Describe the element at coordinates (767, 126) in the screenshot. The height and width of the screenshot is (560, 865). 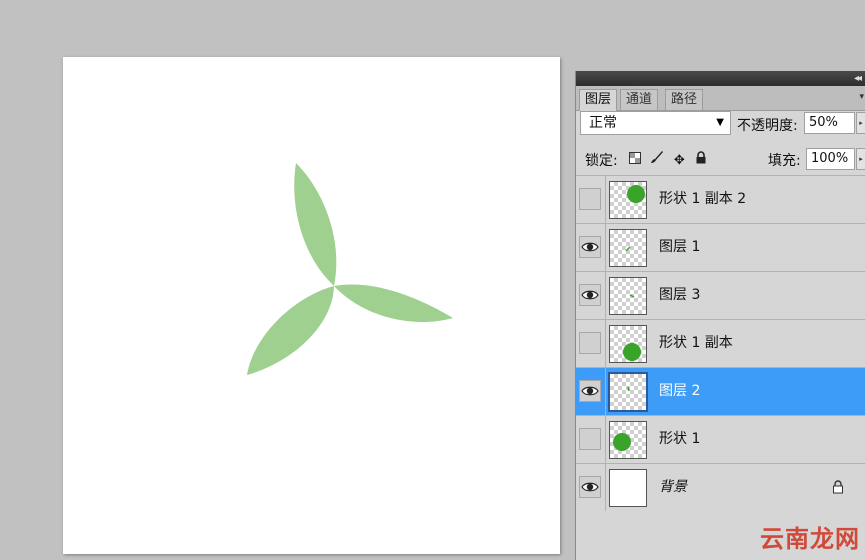
I see `opacity-label: 不透明度:` at that location.